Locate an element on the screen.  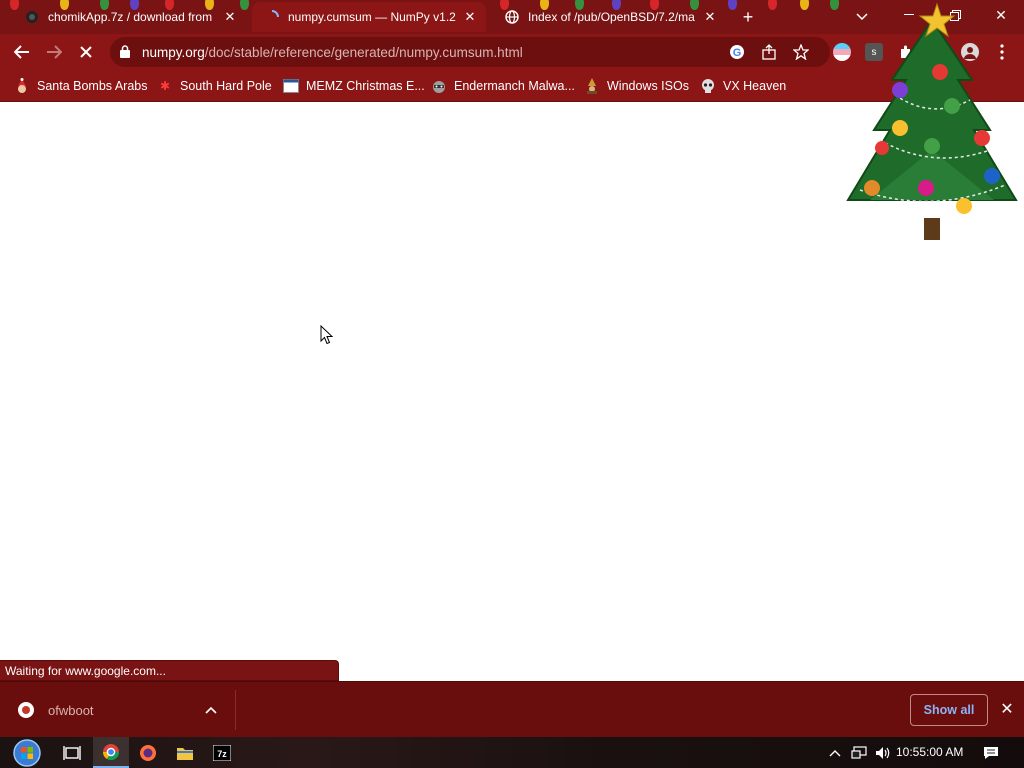
taskbar-clock: 10:55:00 AM is located at coordinates (929, 752).